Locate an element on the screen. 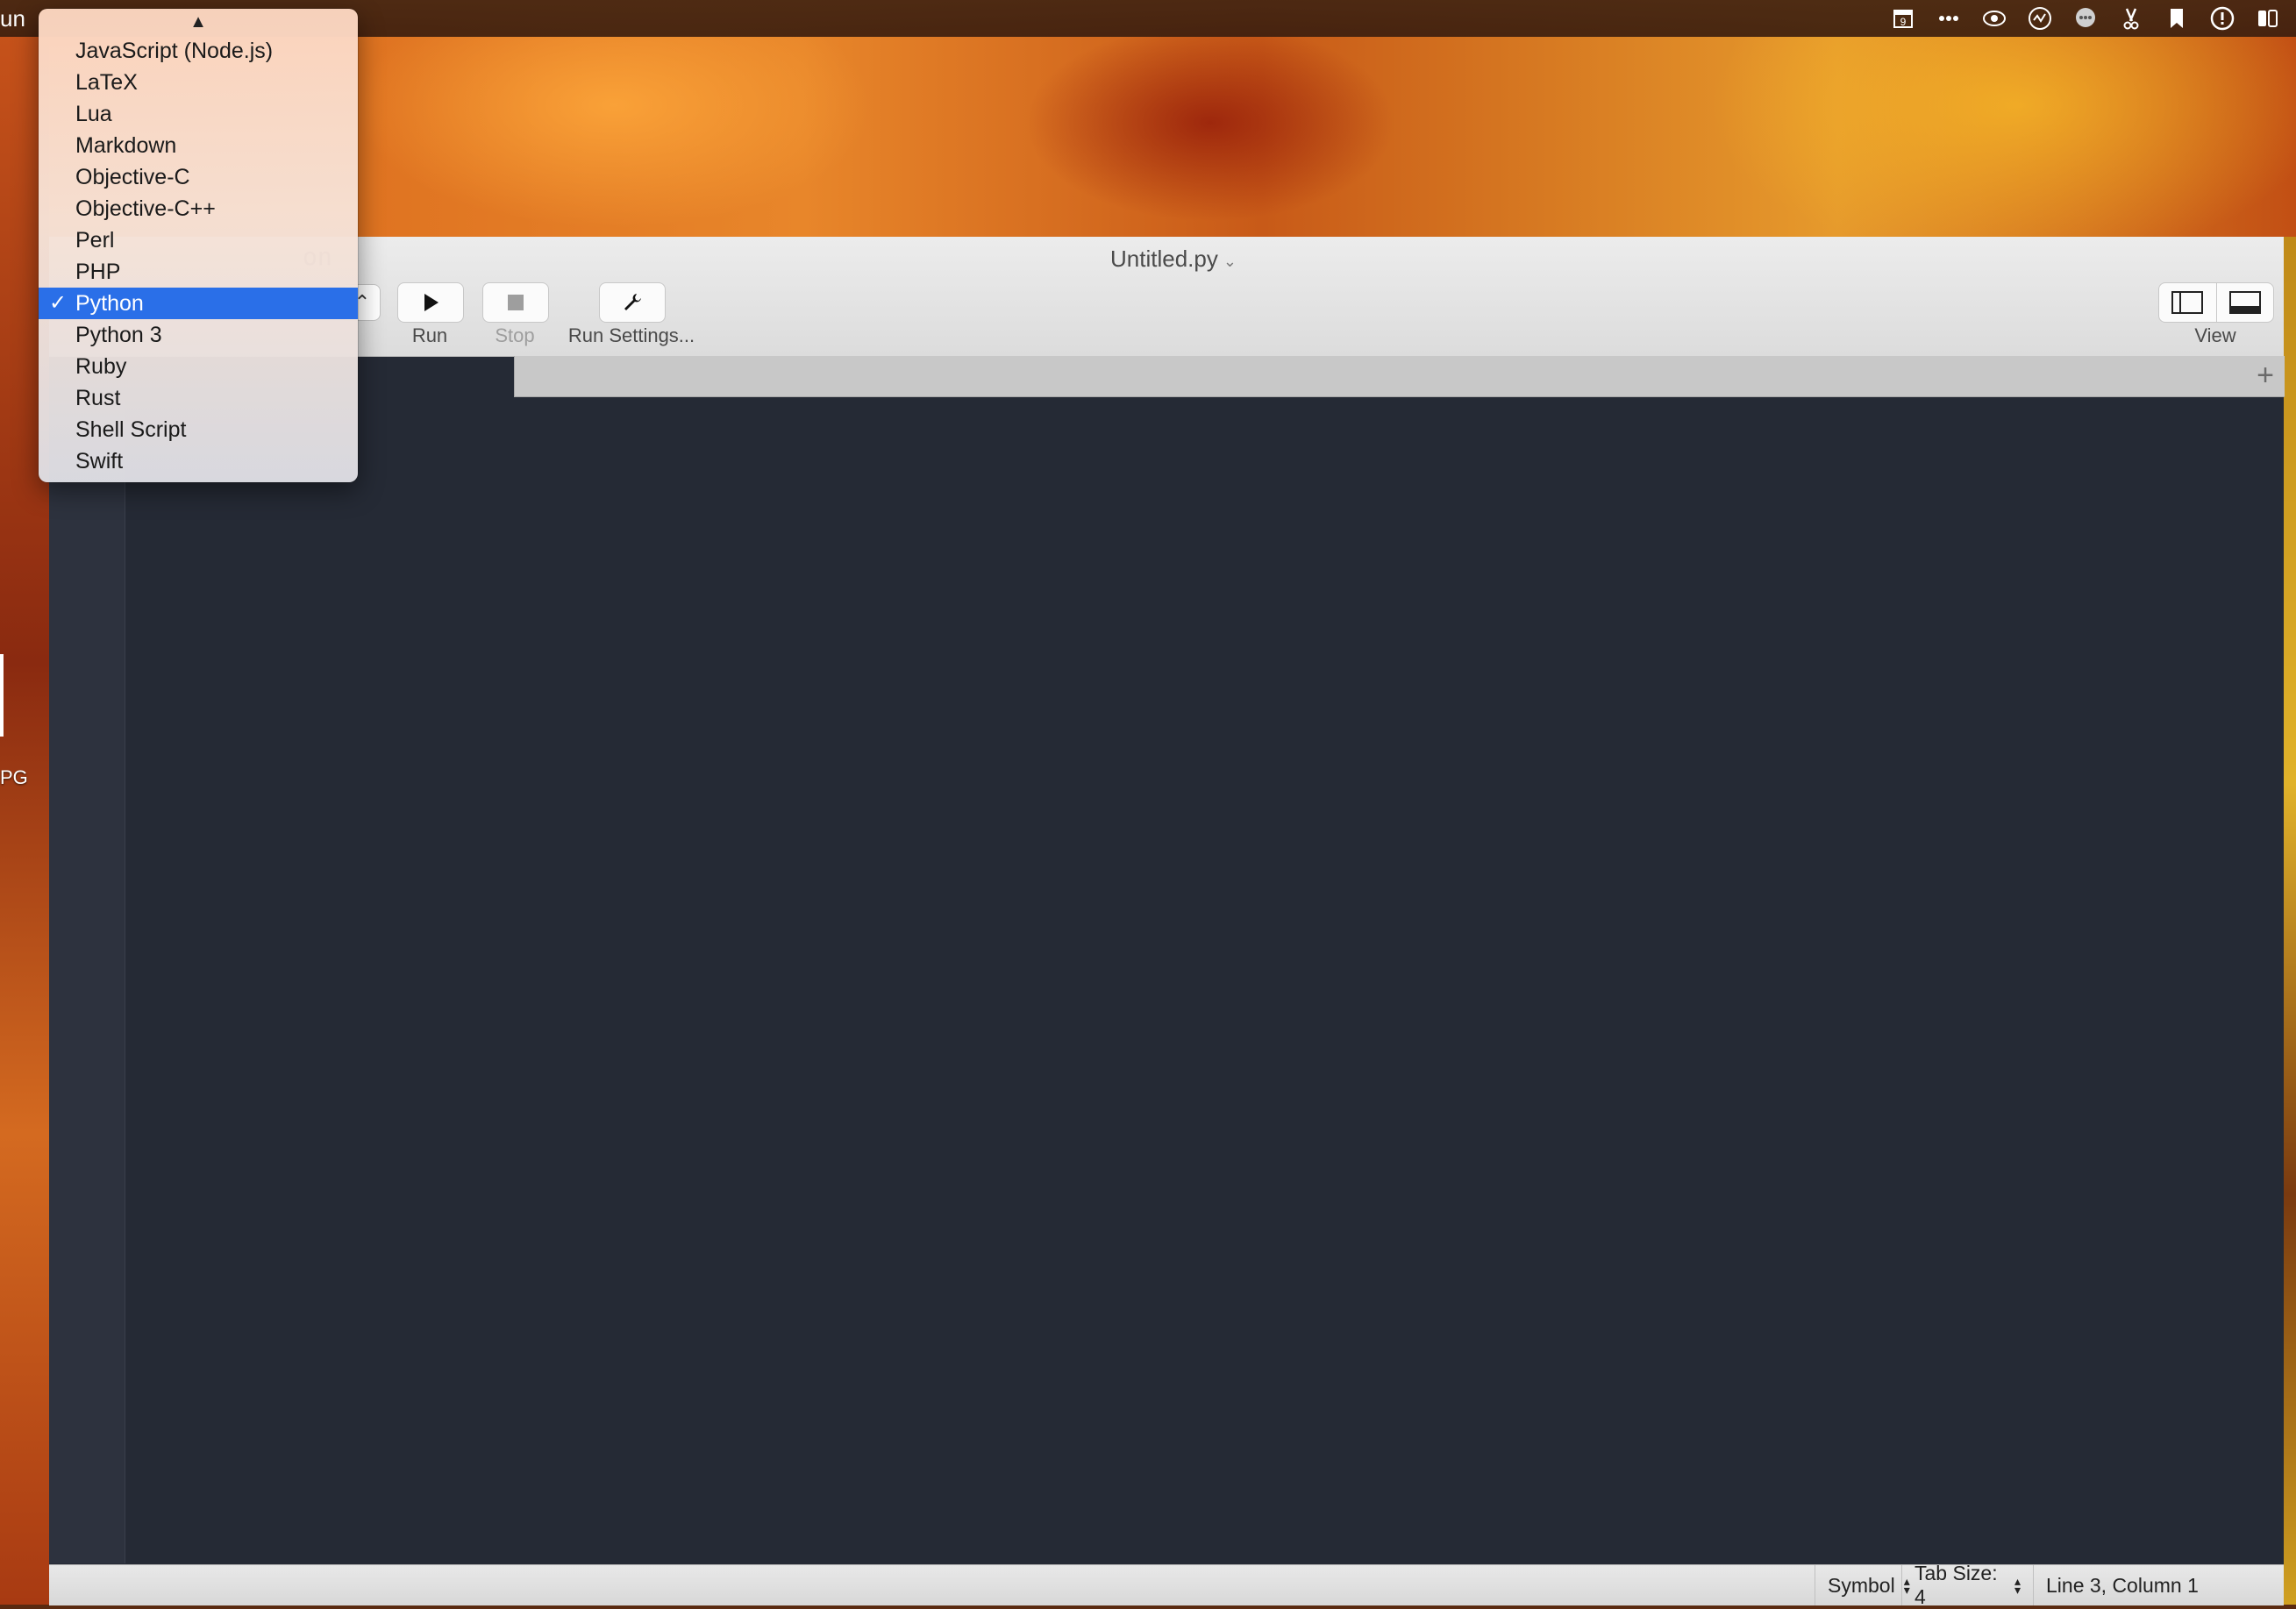  menu-bar-status-icons: 9 is located at coordinates (2085, 18).